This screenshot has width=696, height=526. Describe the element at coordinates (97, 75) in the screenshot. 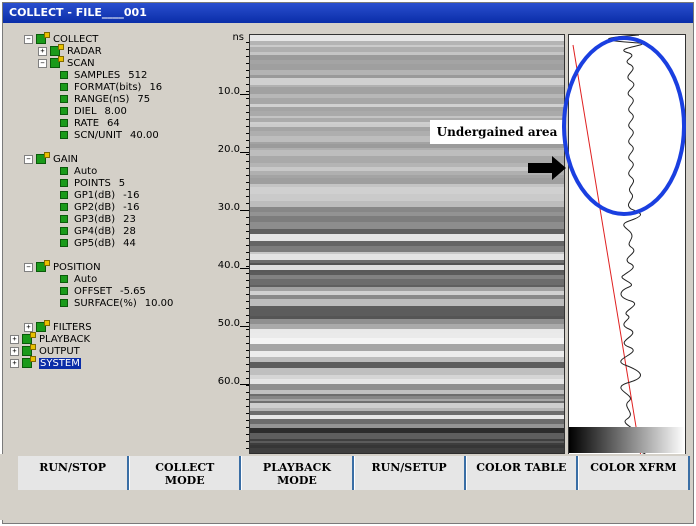

I see `setting-label: SAMPLES` at that location.